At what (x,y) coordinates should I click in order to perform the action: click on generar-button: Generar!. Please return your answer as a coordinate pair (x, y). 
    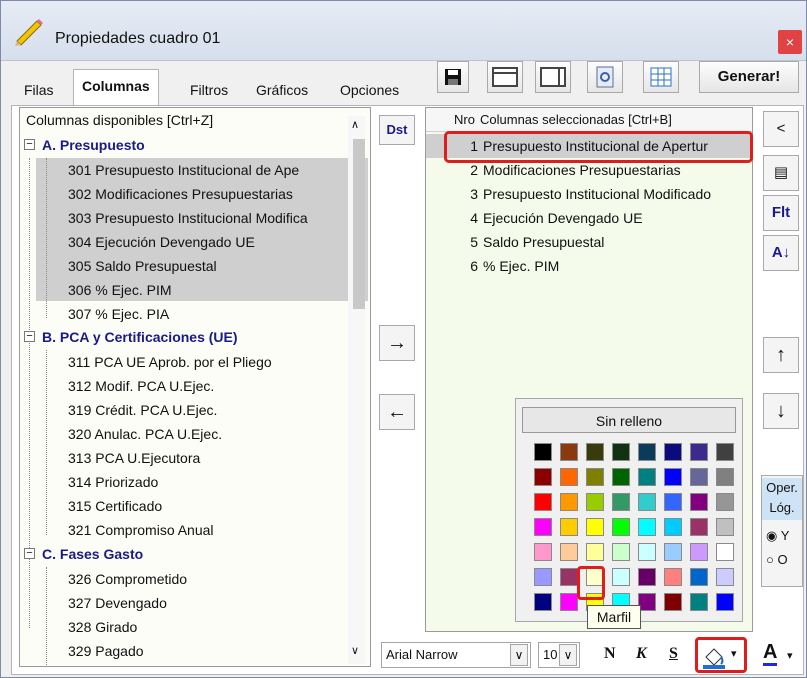
    Looking at the image, I should click on (749, 77).